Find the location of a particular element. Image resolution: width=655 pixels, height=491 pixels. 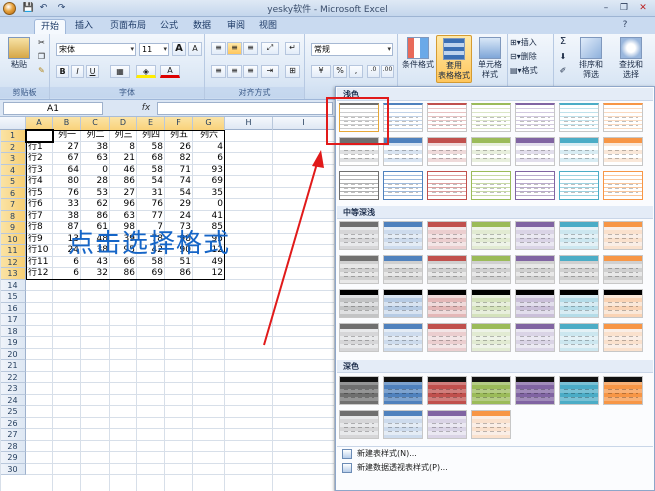

cell: 96 is located at coordinates (123, 205).